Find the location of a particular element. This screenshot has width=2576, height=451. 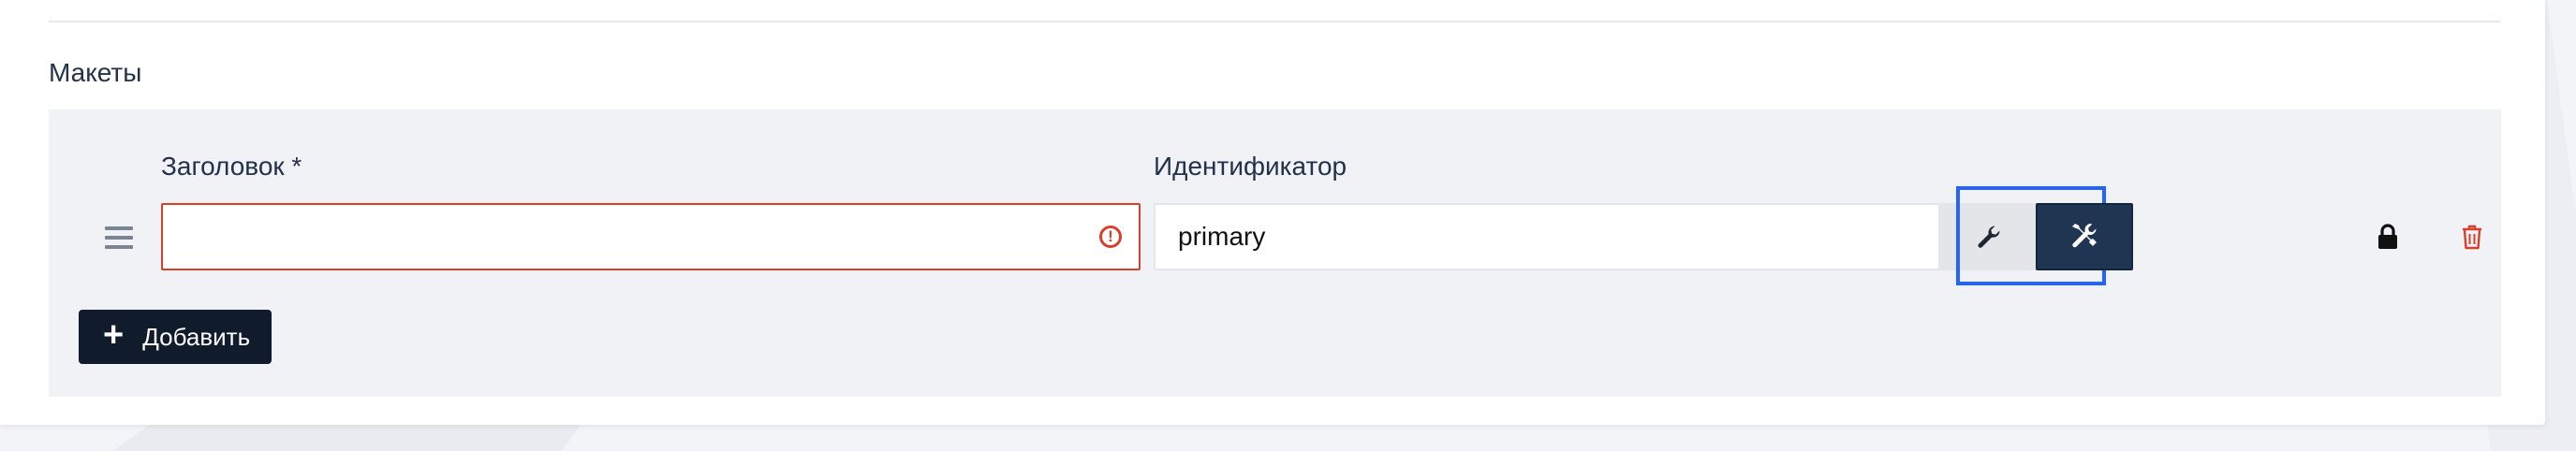

title-label: Заголовок * is located at coordinates (231, 167).